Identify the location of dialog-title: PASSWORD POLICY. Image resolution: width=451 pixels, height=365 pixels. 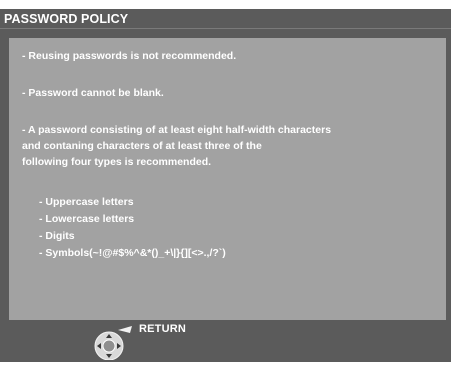
(66, 19).